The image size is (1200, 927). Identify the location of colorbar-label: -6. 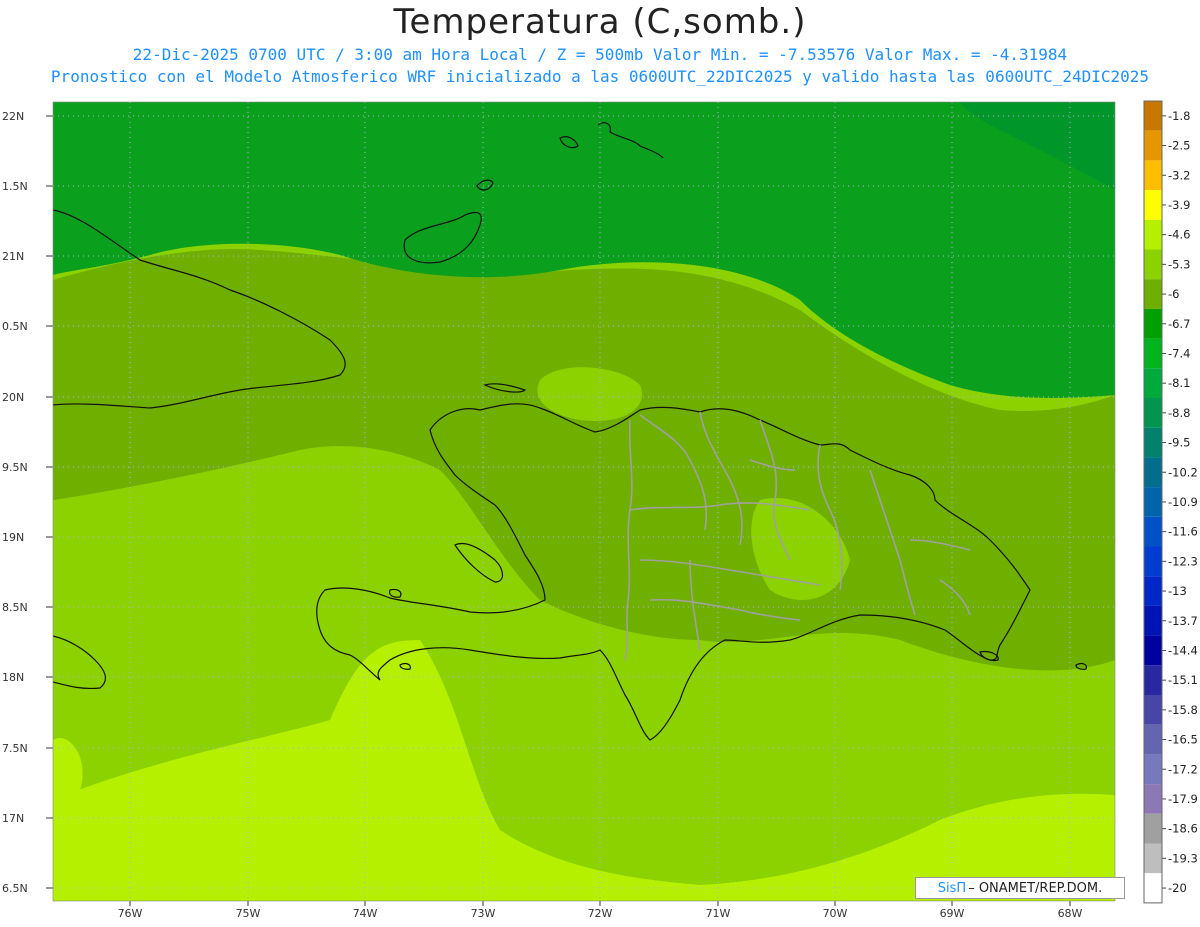
(1173, 294).